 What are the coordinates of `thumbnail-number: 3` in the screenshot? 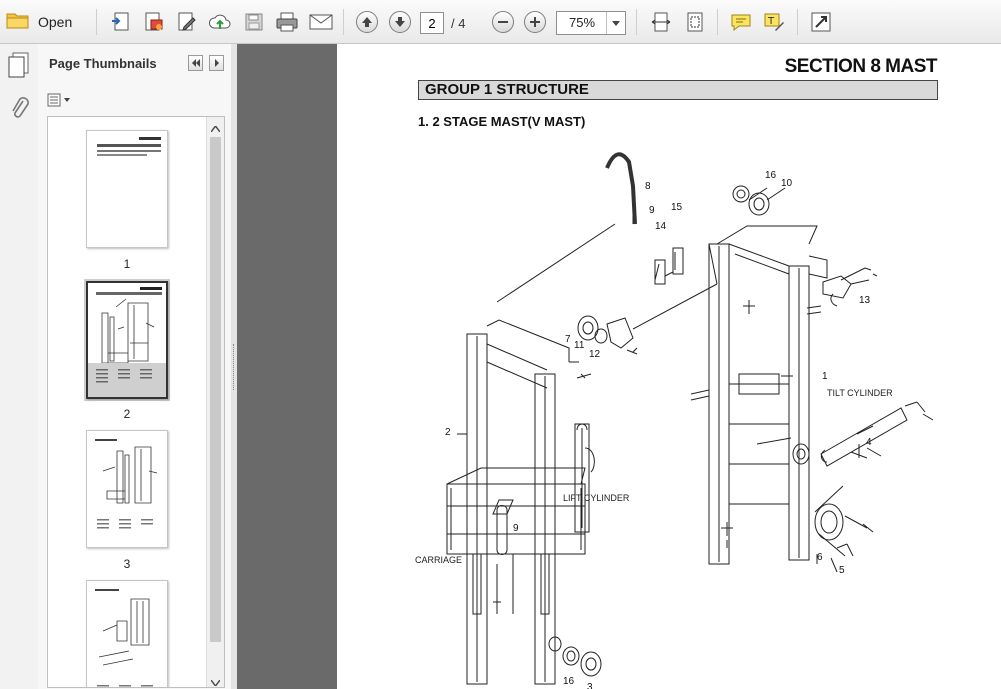 It's located at (127, 564).